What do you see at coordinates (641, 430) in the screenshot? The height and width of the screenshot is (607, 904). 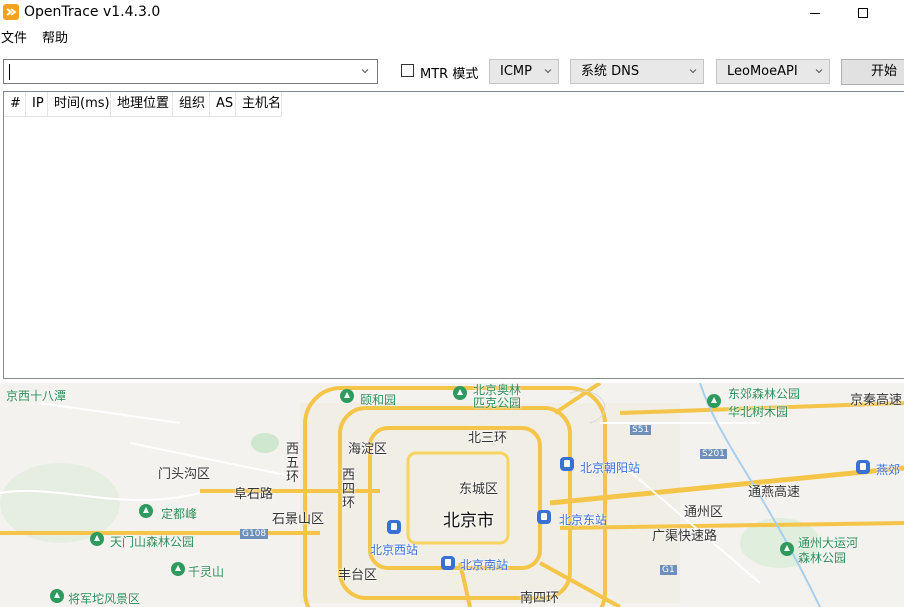 I see `map-label-s51: S51` at bounding box center [641, 430].